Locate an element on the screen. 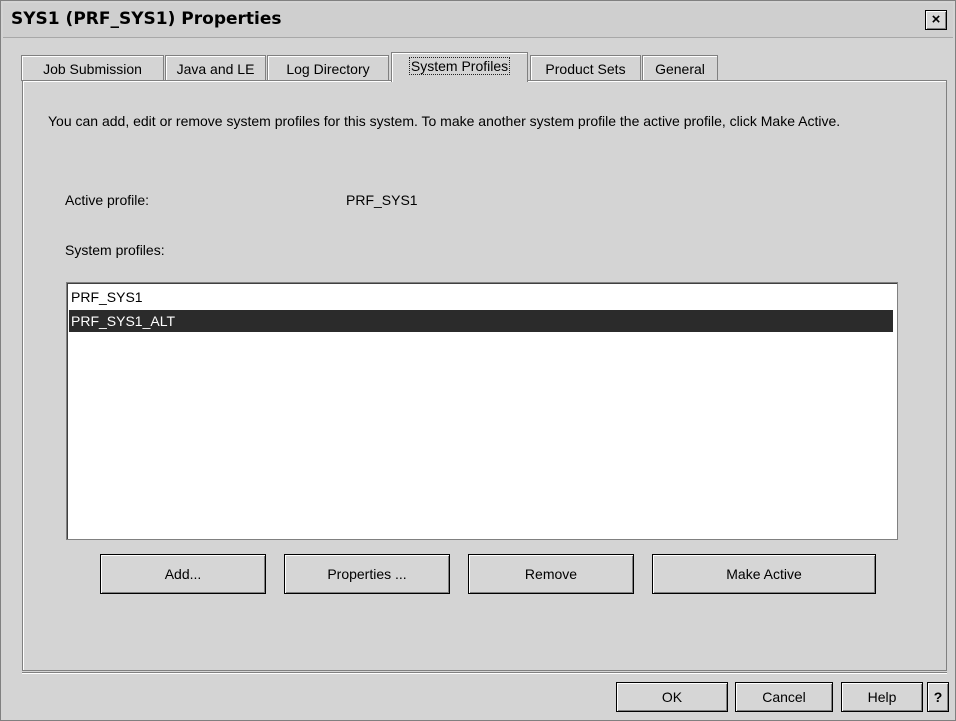 Image resolution: width=956 pixels, height=721 pixels. tab-job-submission: Job Submission is located at coordinates (92, 68).